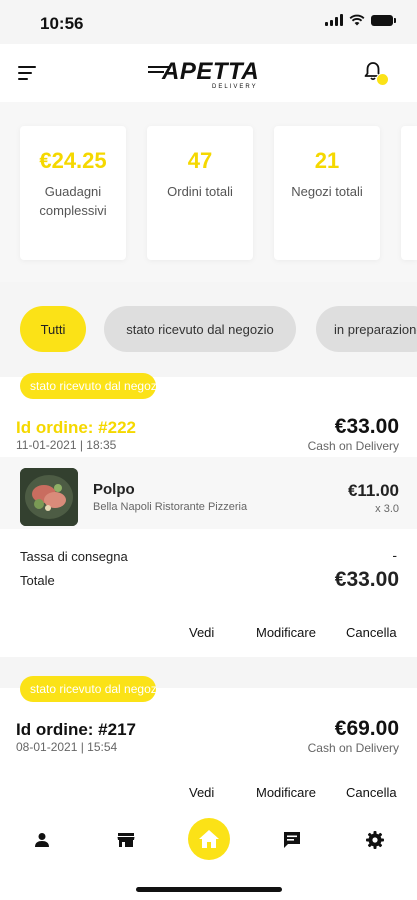  I want to click on bottom-navigation, so click(208, 856).